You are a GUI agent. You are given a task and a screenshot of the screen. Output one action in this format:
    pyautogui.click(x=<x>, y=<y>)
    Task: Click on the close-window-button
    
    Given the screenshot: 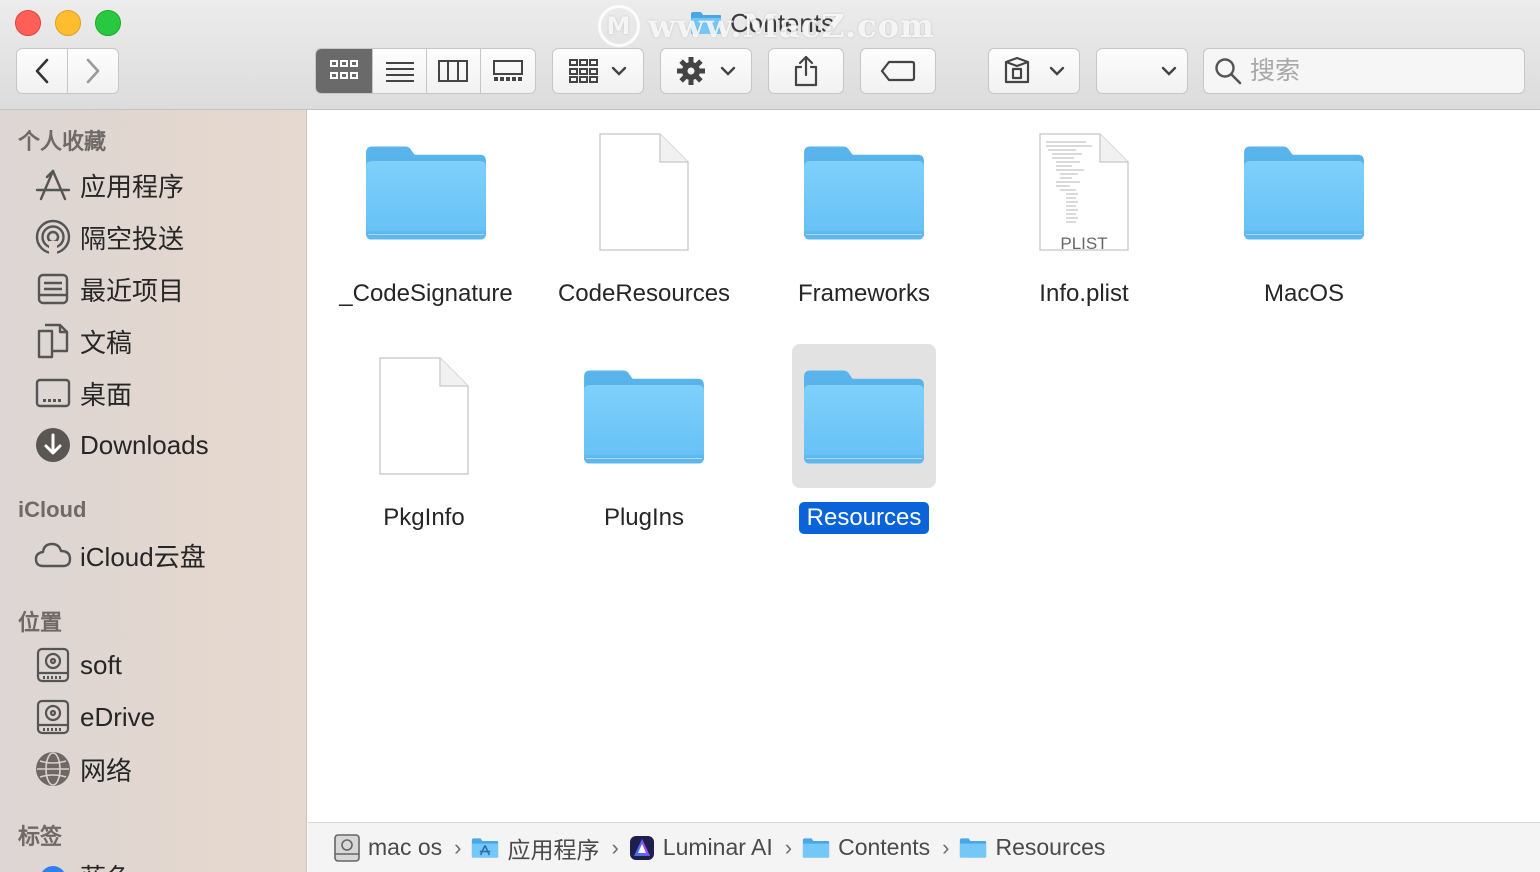 What is the action you would take?
    pyautogui.click(x=28, y=23)
    